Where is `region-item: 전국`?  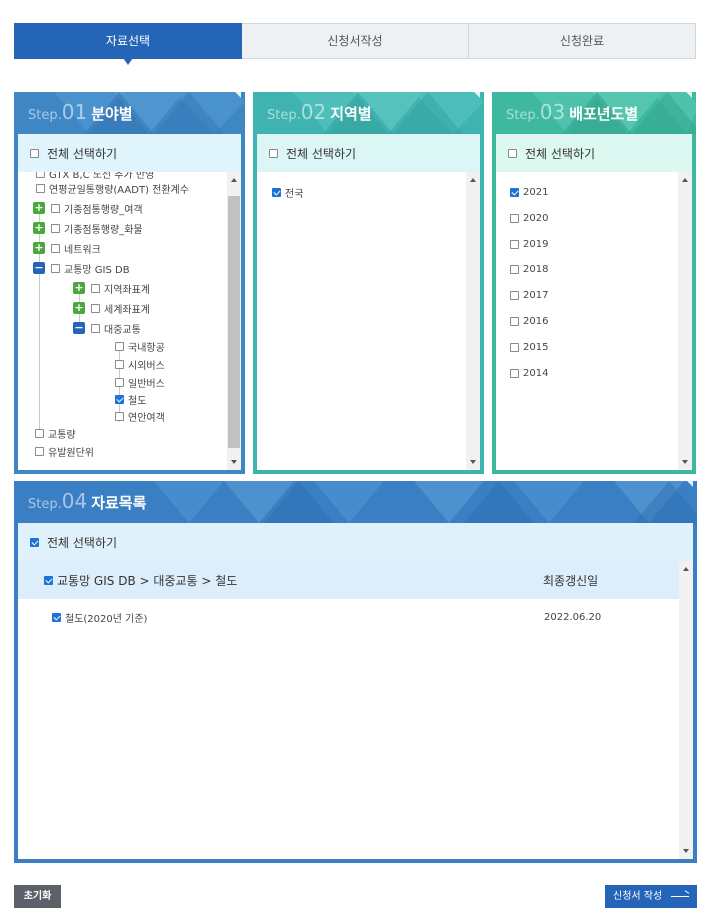 region-item: 전국 is located at coordinates (287, 192).